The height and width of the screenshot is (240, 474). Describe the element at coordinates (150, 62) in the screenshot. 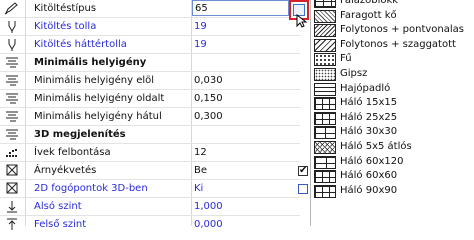

I see `property-group-minimalis-helyigeny: Minimális helyigény` at that location.